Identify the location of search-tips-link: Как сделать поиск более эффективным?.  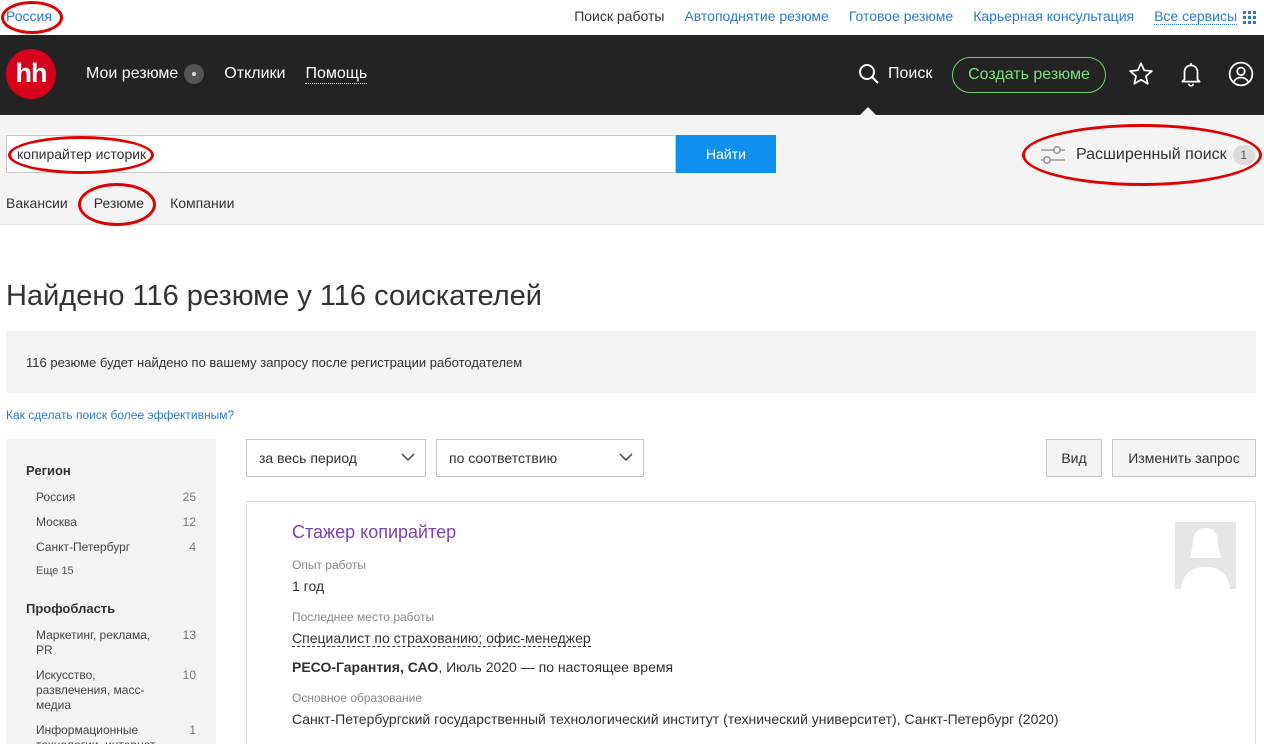
(120, 415).